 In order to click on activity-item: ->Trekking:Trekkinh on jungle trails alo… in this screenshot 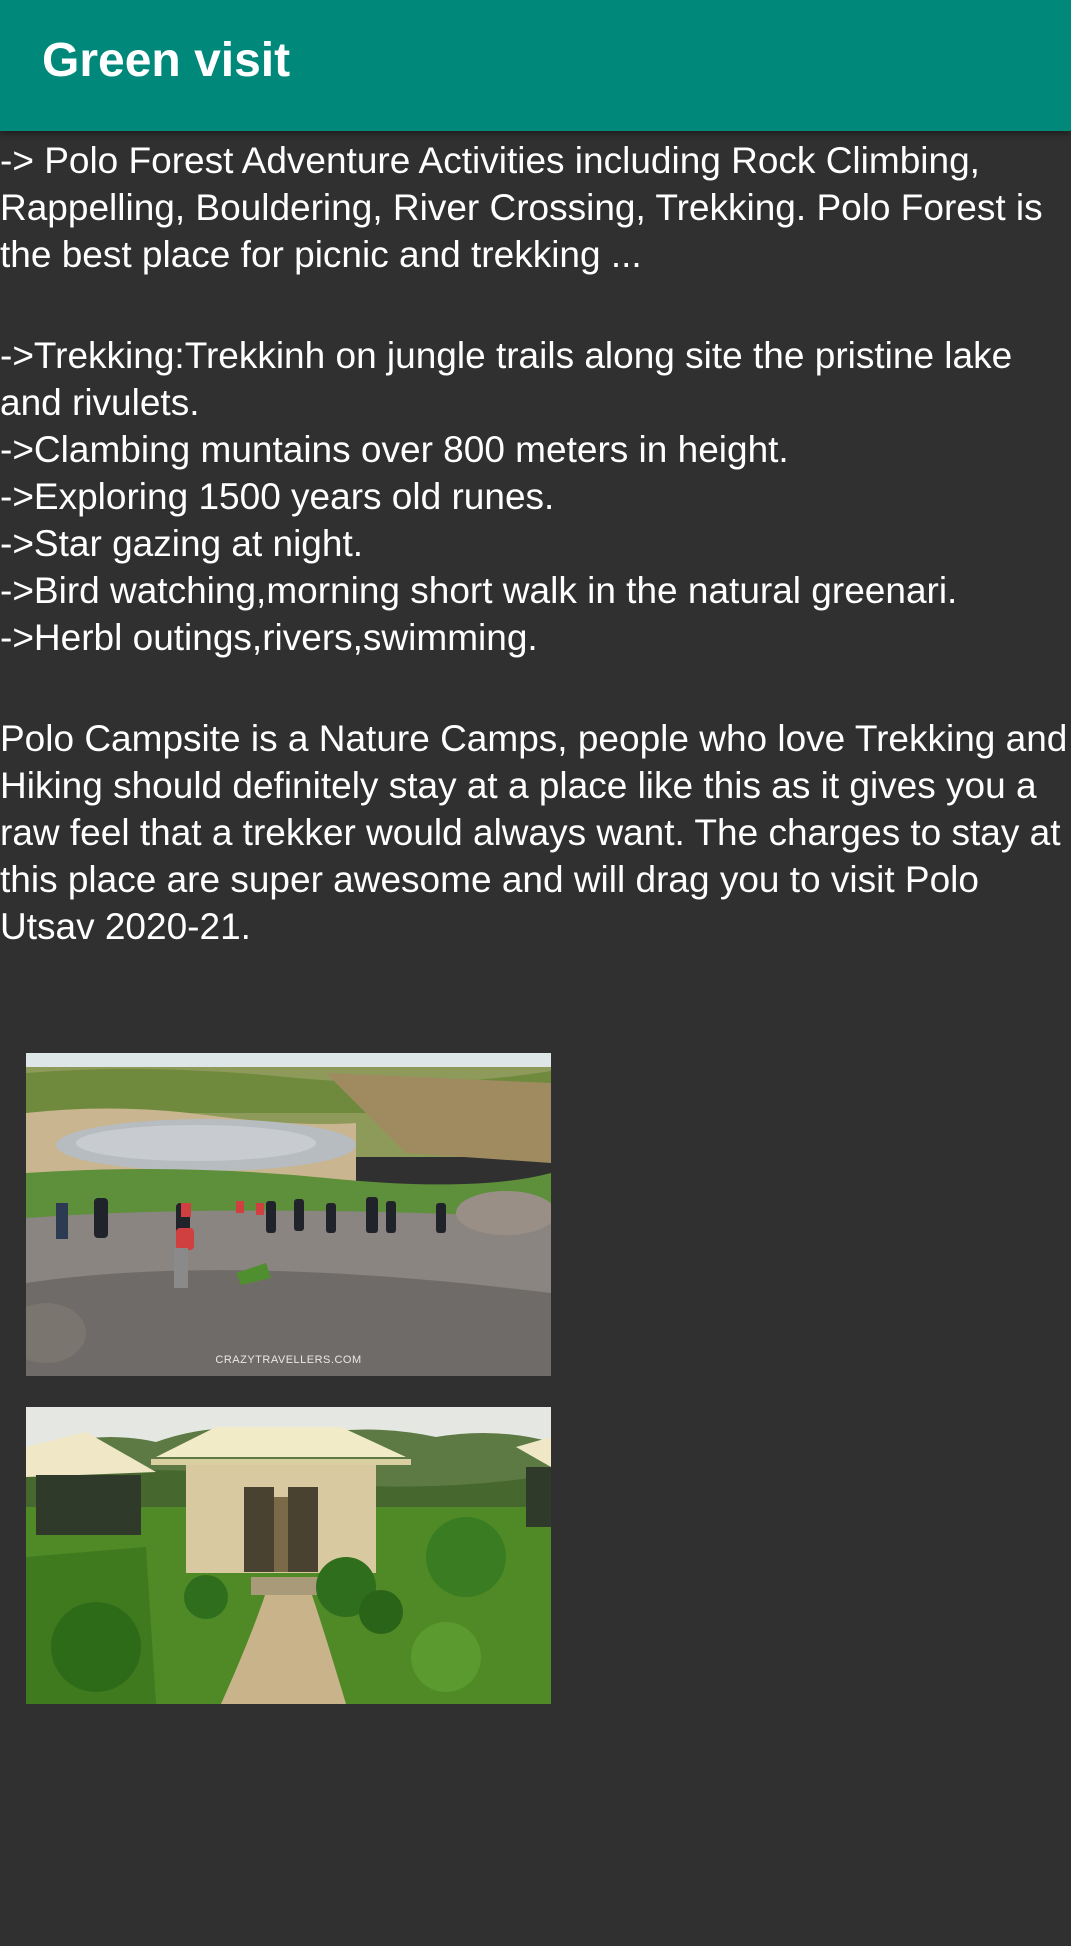, I will do `click(506, 379)`.